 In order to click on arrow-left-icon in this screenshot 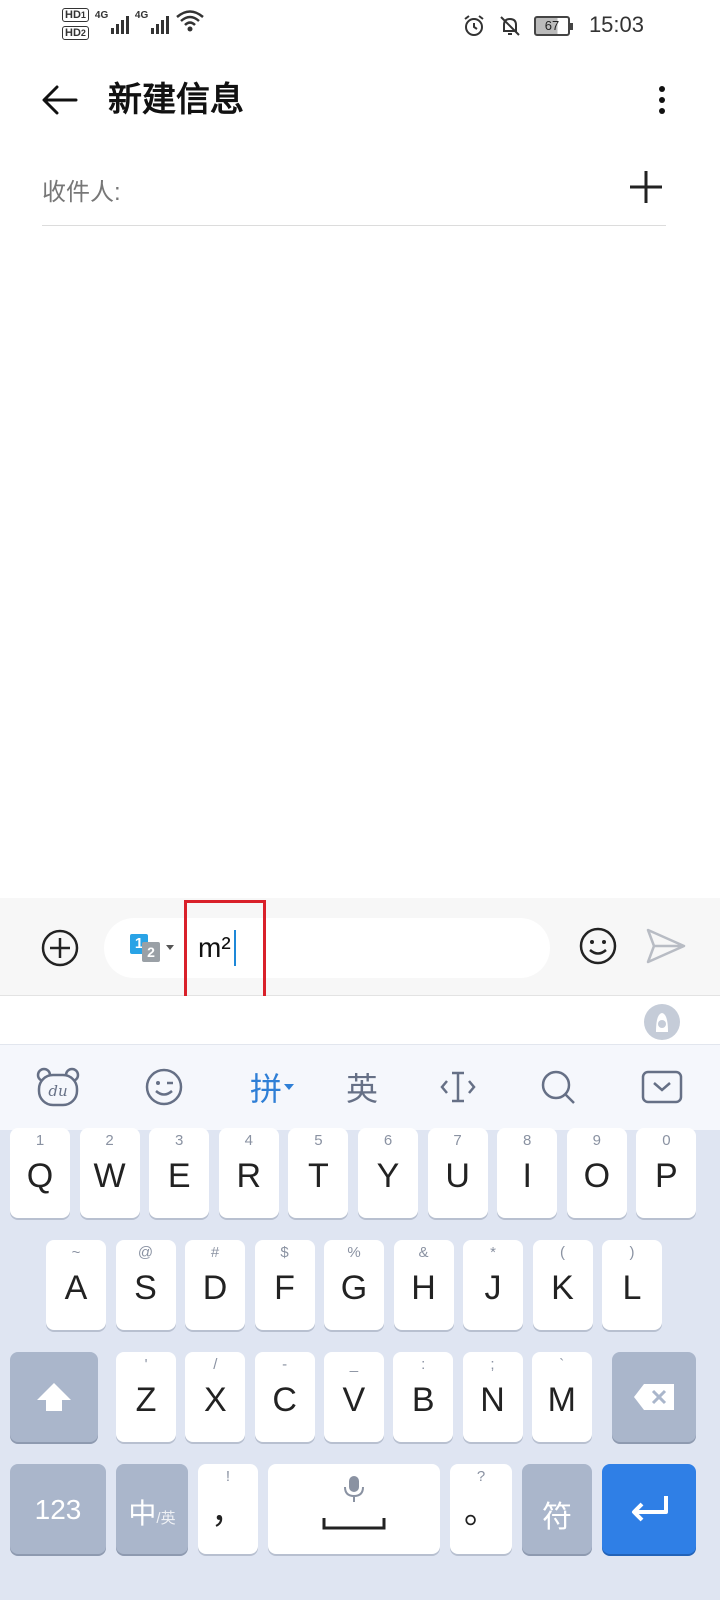, I will do `click(60, 100)`.